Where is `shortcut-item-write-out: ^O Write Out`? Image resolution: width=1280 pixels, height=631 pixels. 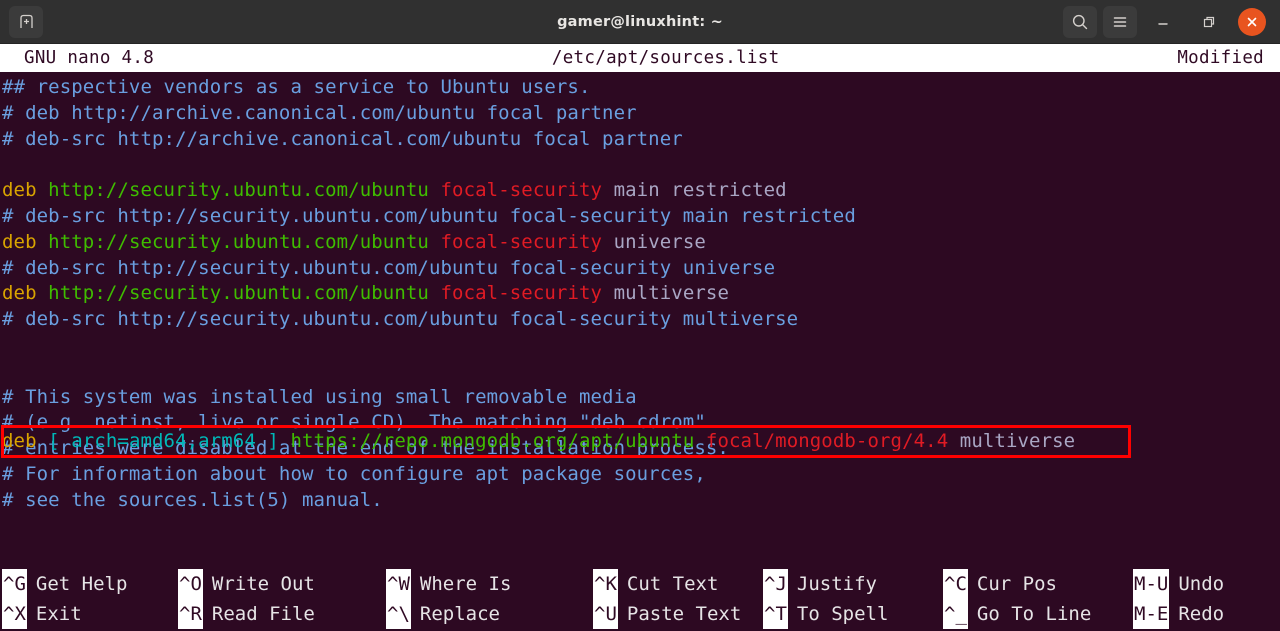 shortcut-item-write-out: ^O Write Out is located at coordinates (282, 584).